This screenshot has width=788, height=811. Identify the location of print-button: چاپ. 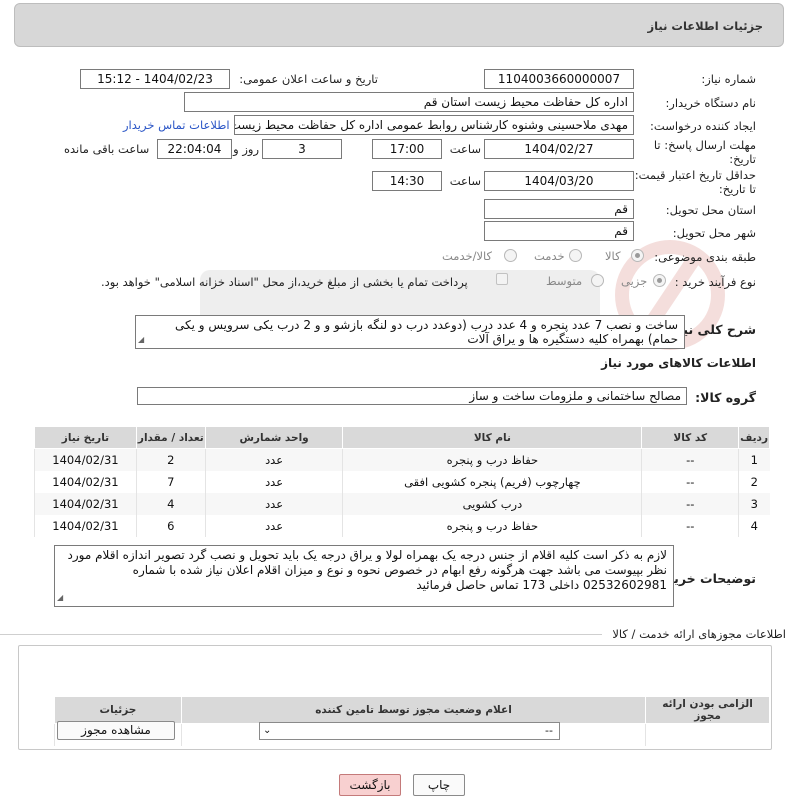
(439, 785).